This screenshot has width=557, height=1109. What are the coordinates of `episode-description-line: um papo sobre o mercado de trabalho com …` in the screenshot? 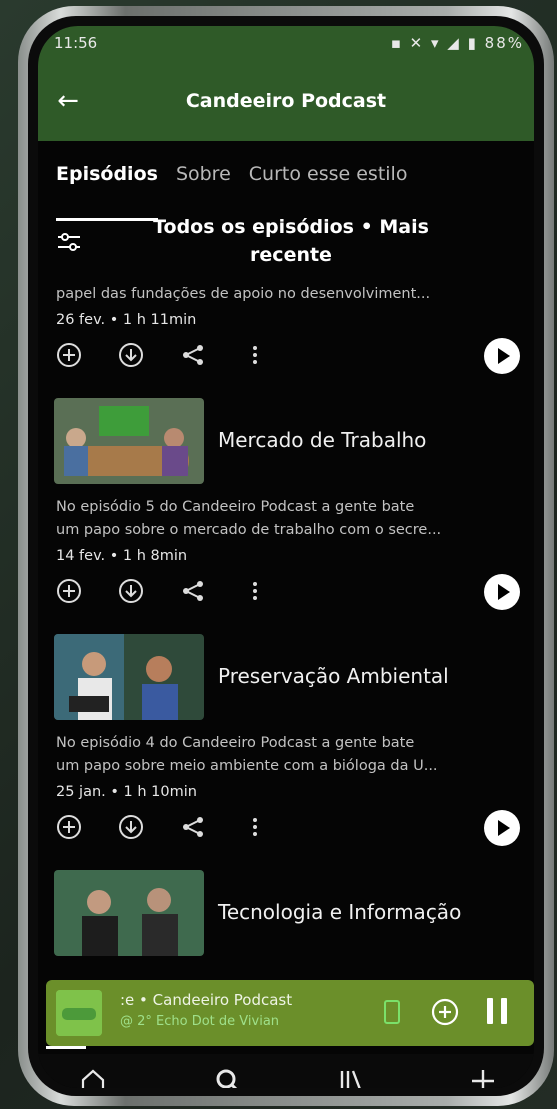 It's located at (249, 530).